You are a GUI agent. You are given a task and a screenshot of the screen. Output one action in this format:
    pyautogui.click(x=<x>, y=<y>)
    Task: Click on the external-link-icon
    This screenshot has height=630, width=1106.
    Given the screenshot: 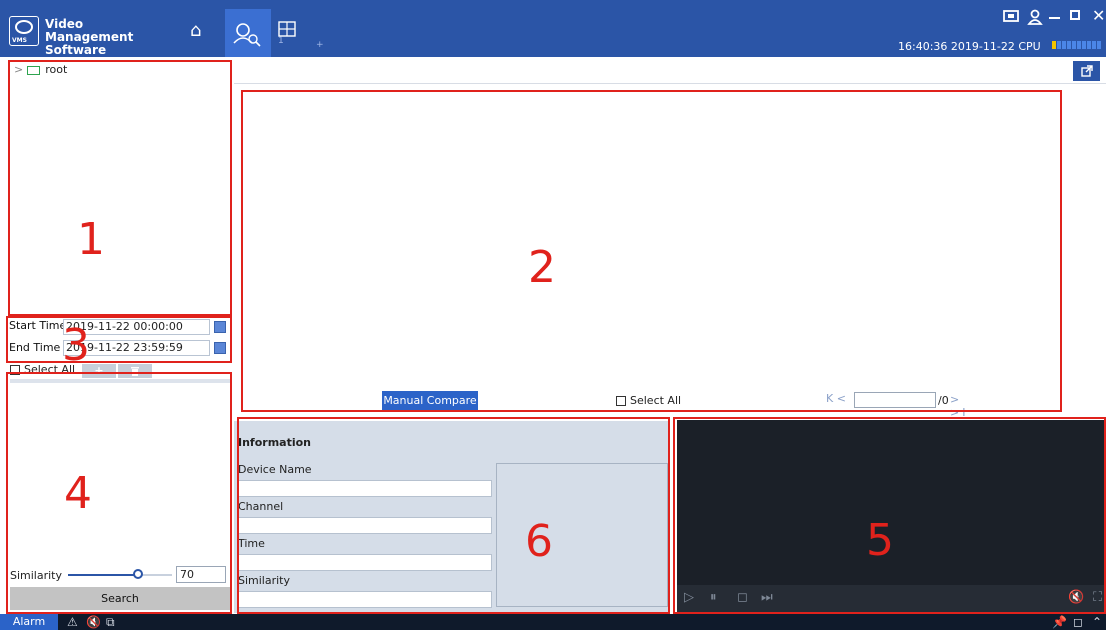 What is the action you would take?
    pyautogui.click(x=1086, y=71)
    